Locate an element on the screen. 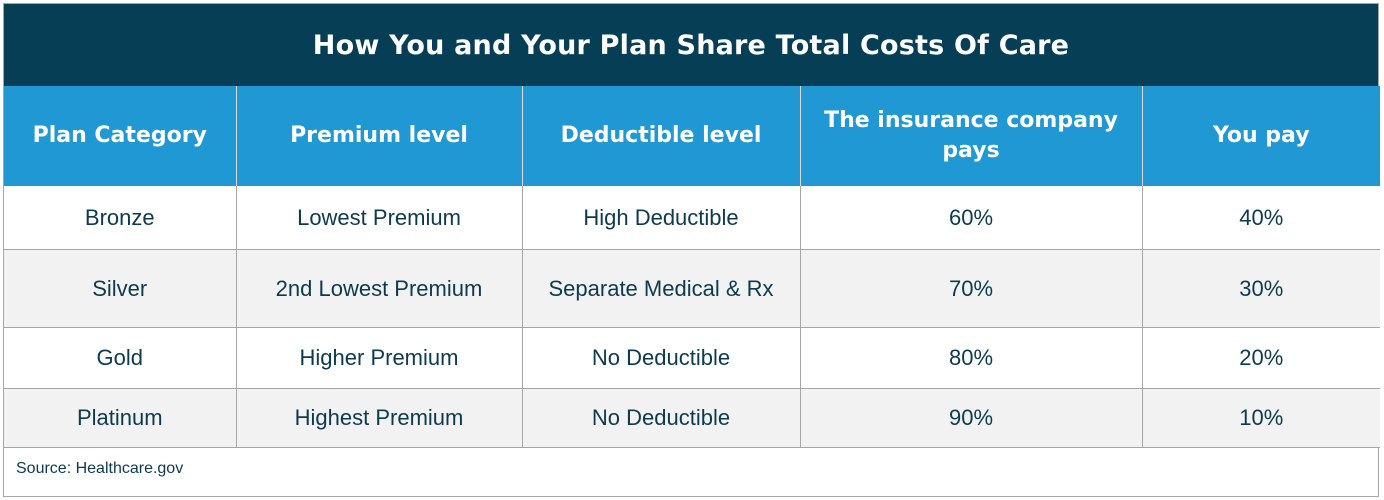 Image resolution: width=1384 pixels, height=500 pixels. cell-plan-category: Platinum is located at coordinates (120, 418).